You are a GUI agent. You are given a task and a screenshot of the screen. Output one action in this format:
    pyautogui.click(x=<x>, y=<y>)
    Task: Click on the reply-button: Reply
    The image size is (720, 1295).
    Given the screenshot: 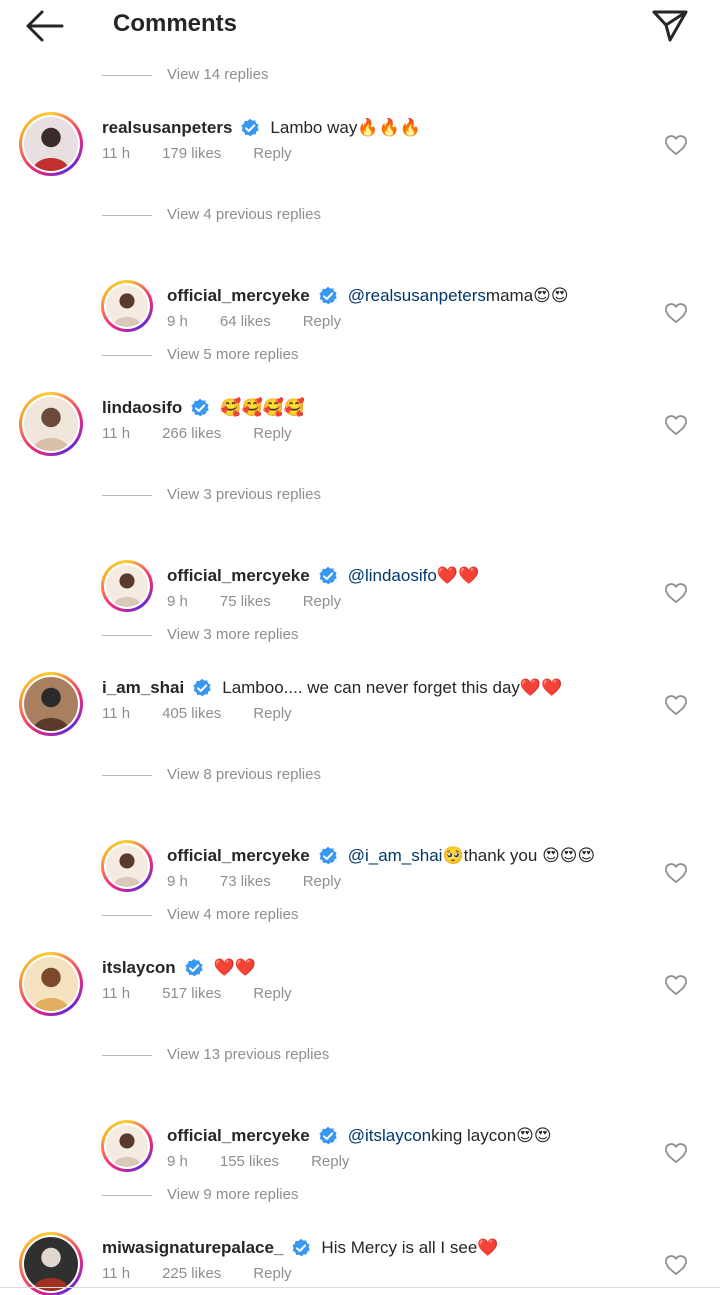 What is the action you would take?
    pyautogui.click(x=272, y=1273)
    